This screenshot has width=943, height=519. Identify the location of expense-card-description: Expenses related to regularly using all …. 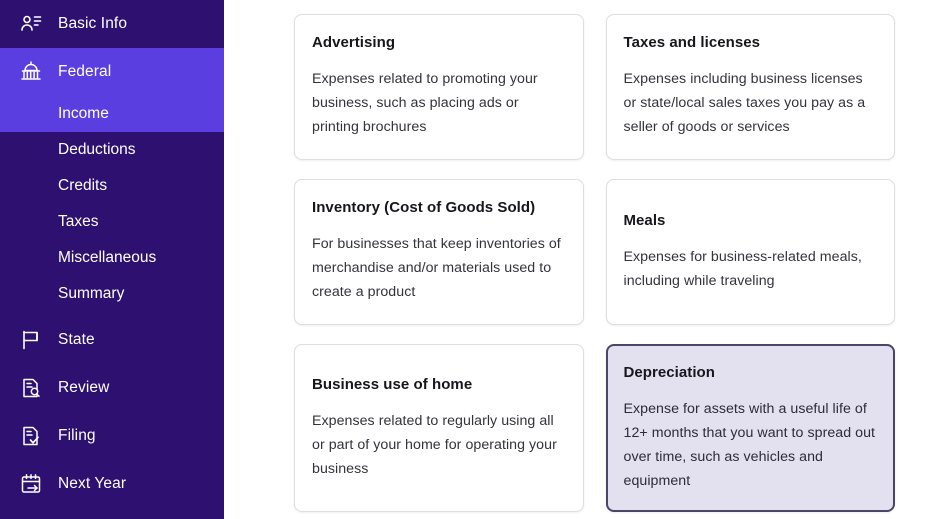
(434, 444).